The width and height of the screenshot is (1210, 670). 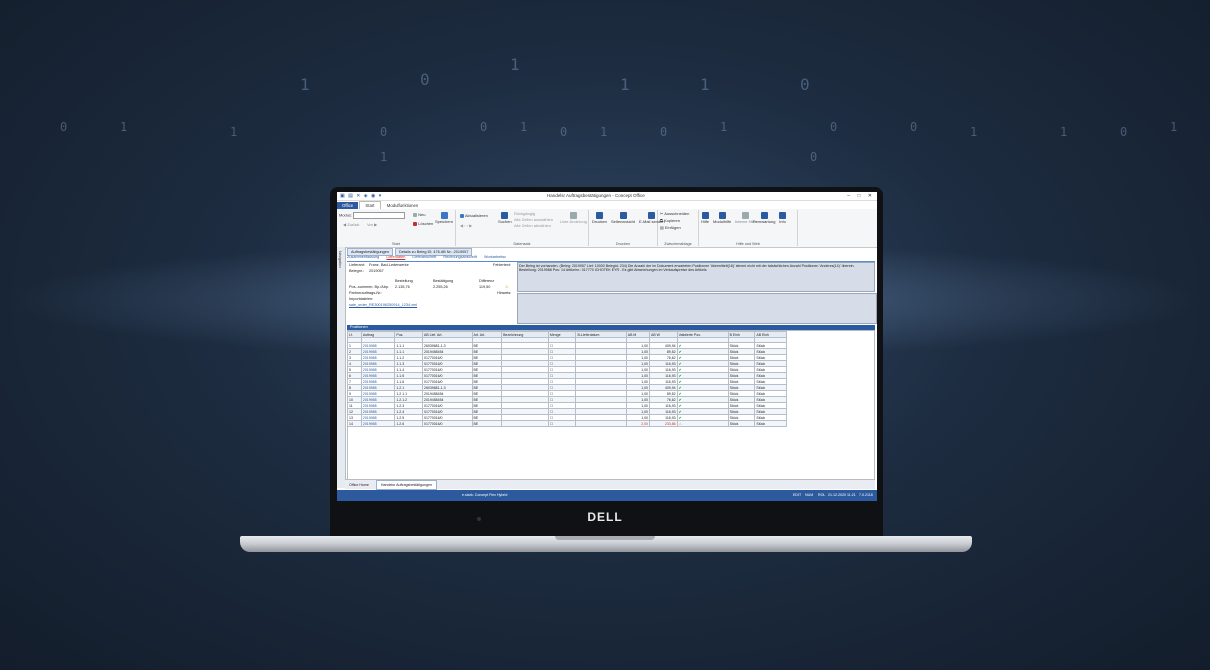 What do you see at coordinates (866, 495) in the screenshot?
I see `status-version: 7.0.2118` at bounding box center [866, 495].